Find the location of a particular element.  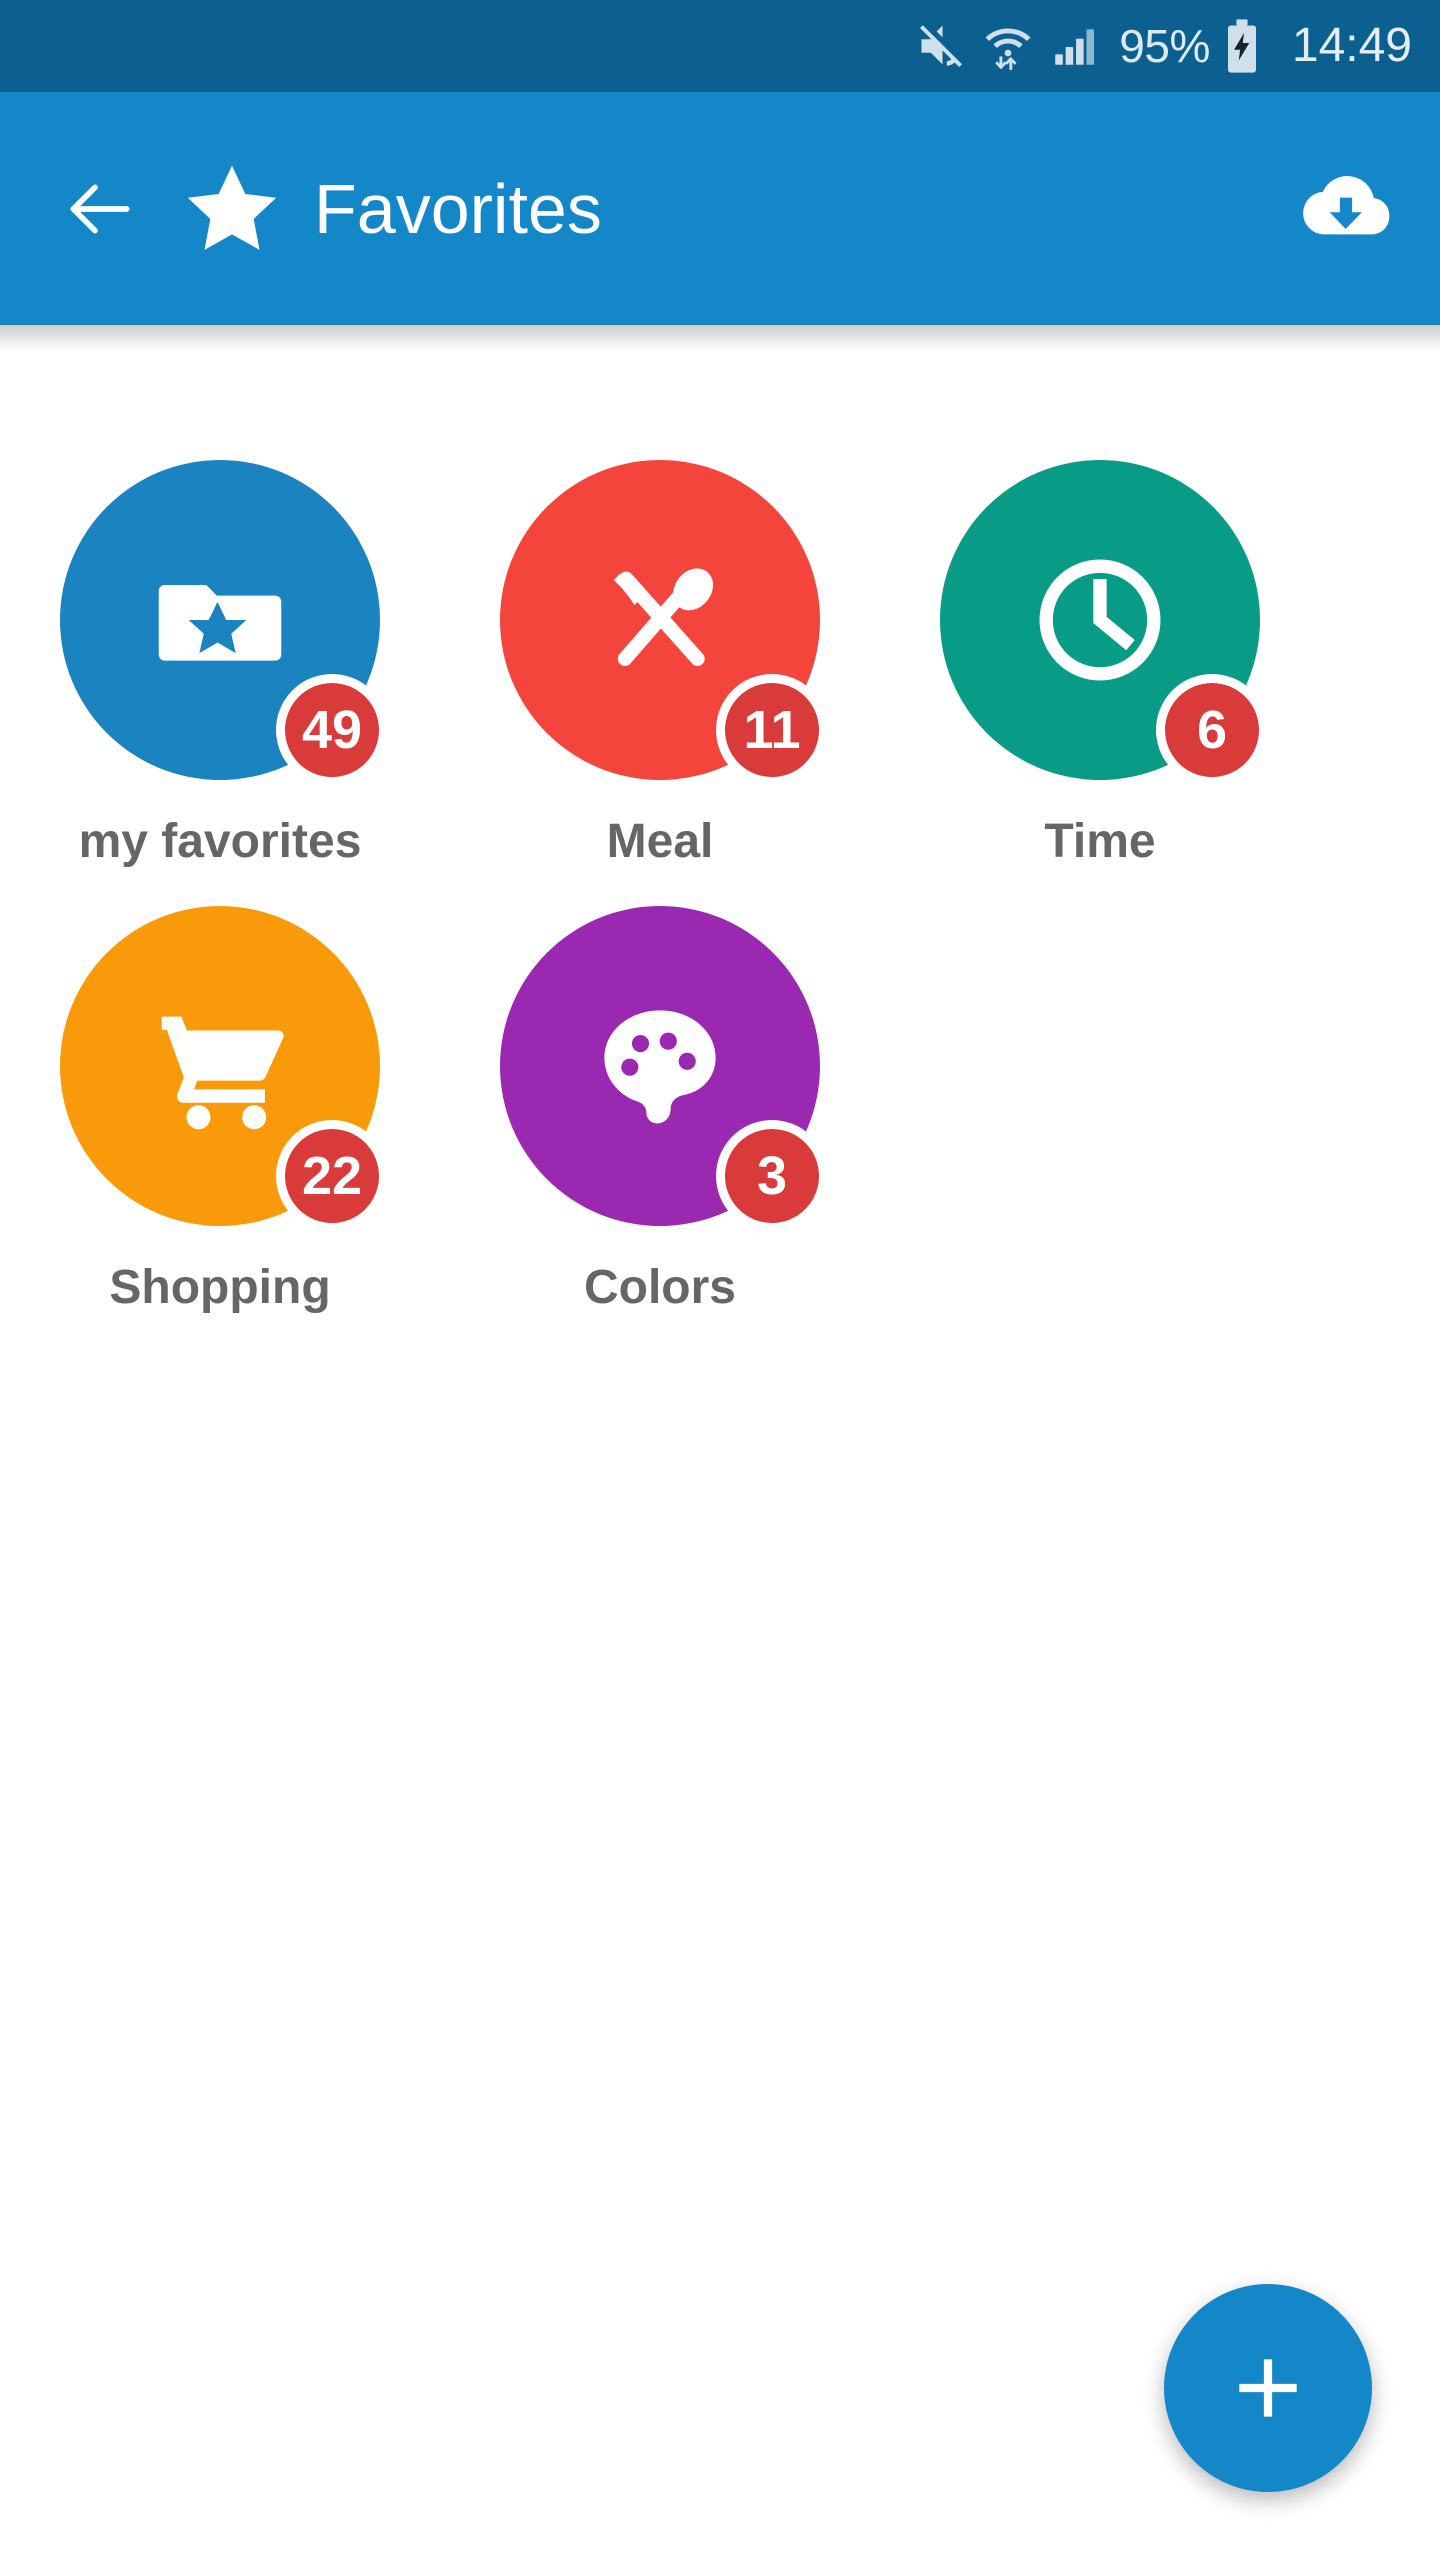

cloud-download-icon is located at coordinates (1346, 204).